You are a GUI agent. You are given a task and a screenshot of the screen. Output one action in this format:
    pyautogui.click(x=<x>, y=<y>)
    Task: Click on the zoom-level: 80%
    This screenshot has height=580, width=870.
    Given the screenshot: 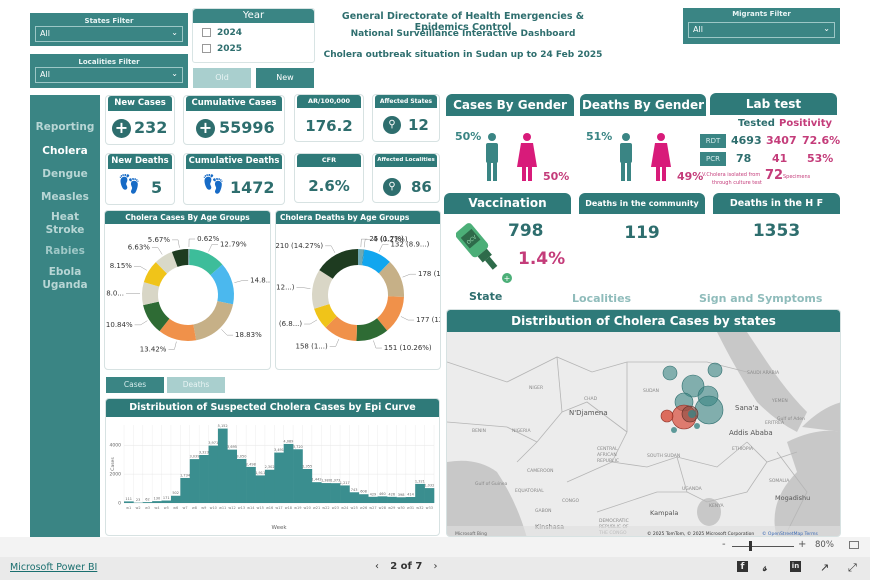 What is the action you would take?
    pyautogui.click(x=824, y=545)
    